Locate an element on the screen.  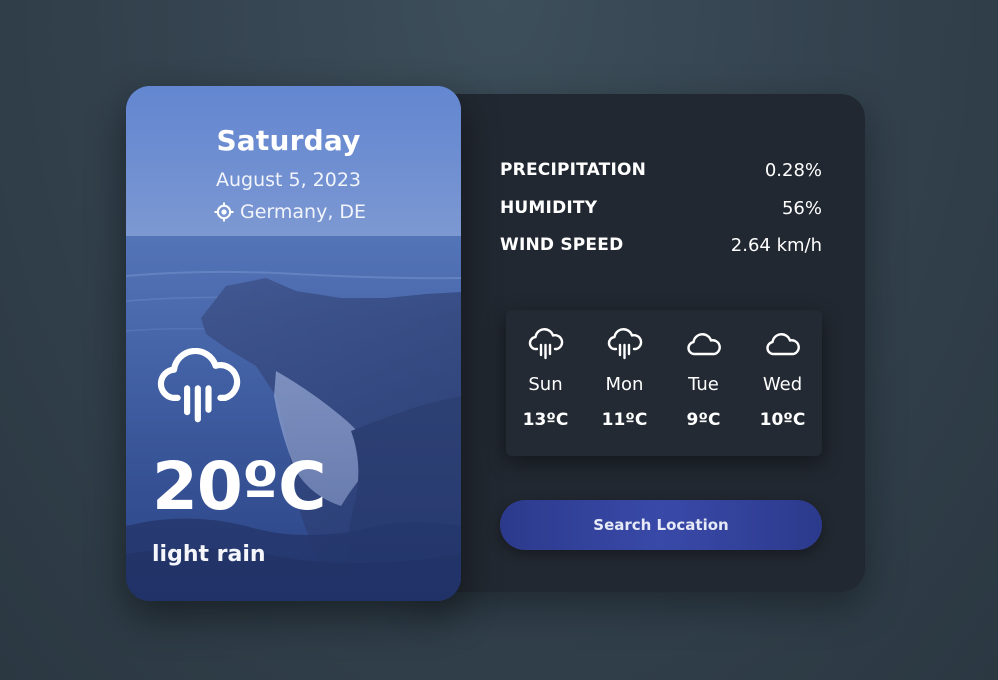
precipitation-value: 0.28% is located at coordinates (793, 170).